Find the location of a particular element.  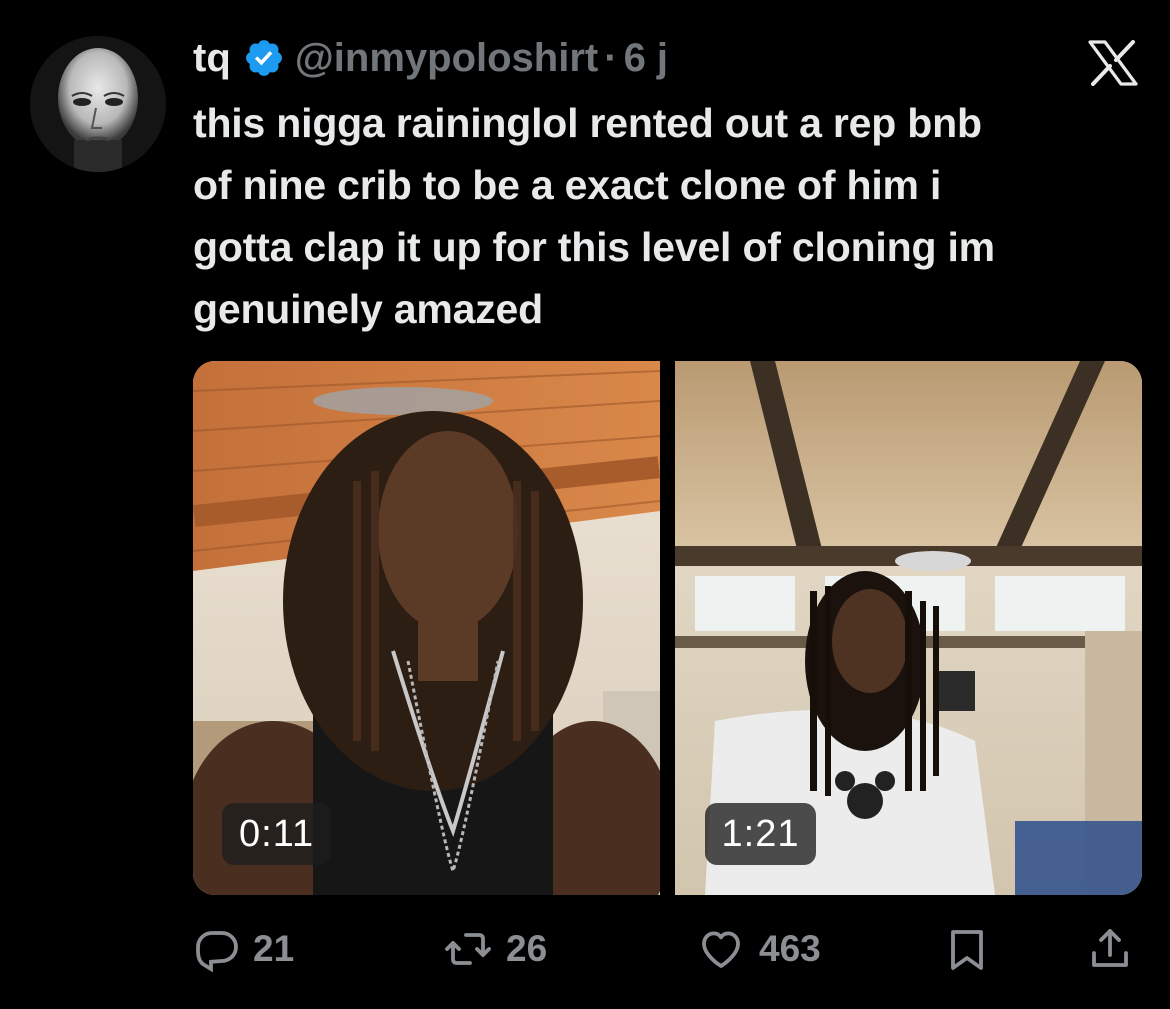

bookmark-icon is located at coordinates (967, 950).